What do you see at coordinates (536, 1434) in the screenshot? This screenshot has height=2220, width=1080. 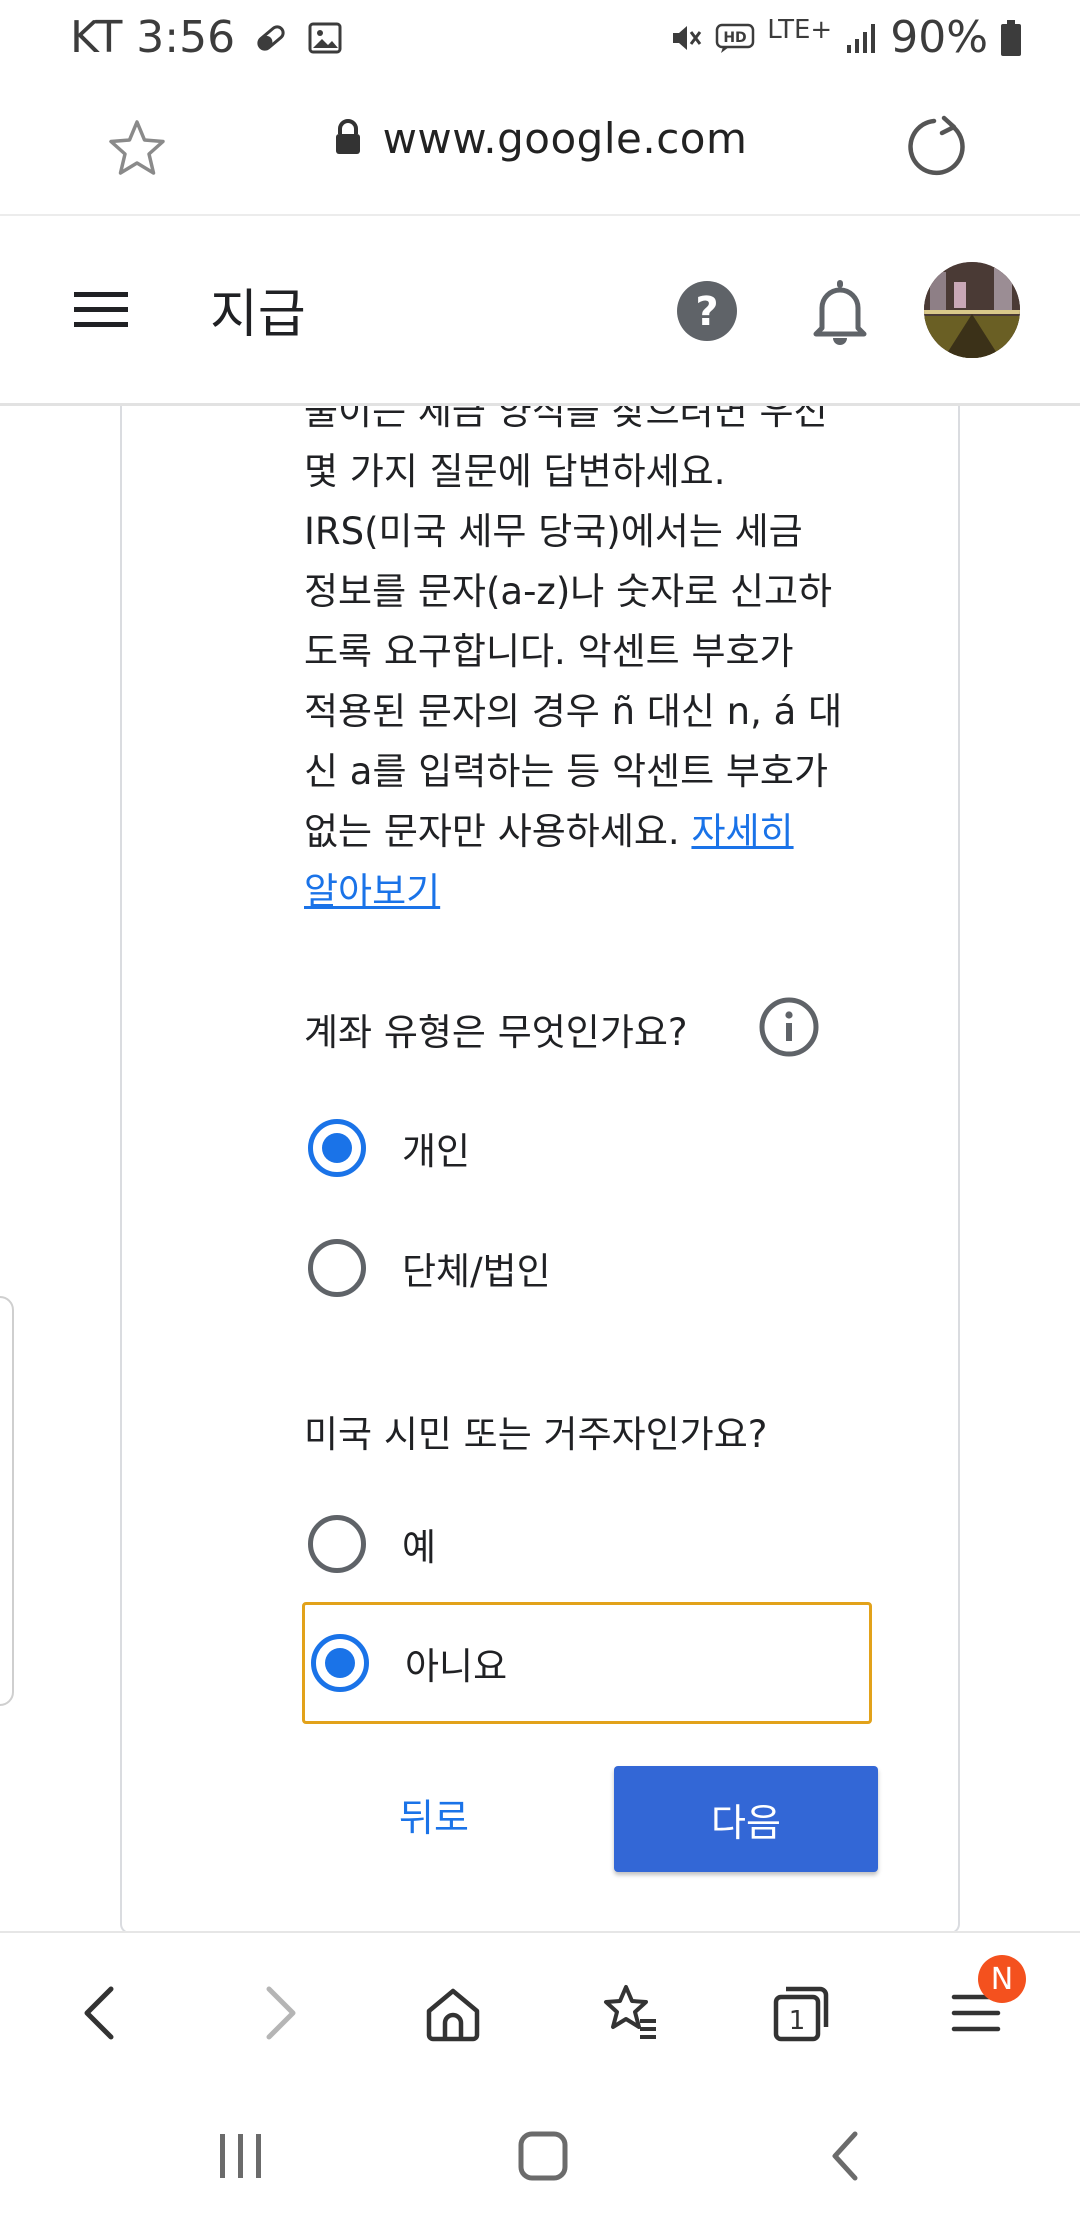 I see `us-citizen-question: 미국 시민 또는 거주자인가요?` at bounding box center [536, 1434].